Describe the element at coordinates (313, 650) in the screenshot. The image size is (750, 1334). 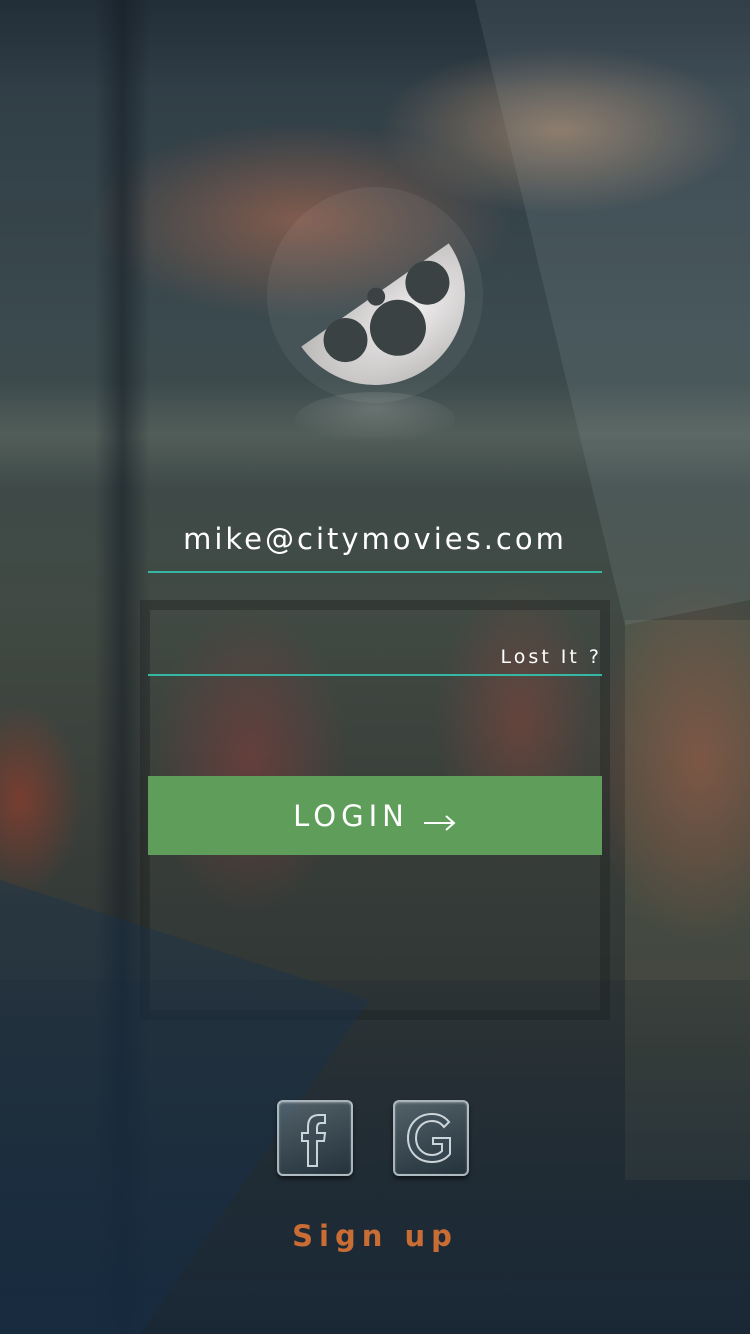
I see `password-field` at that location.